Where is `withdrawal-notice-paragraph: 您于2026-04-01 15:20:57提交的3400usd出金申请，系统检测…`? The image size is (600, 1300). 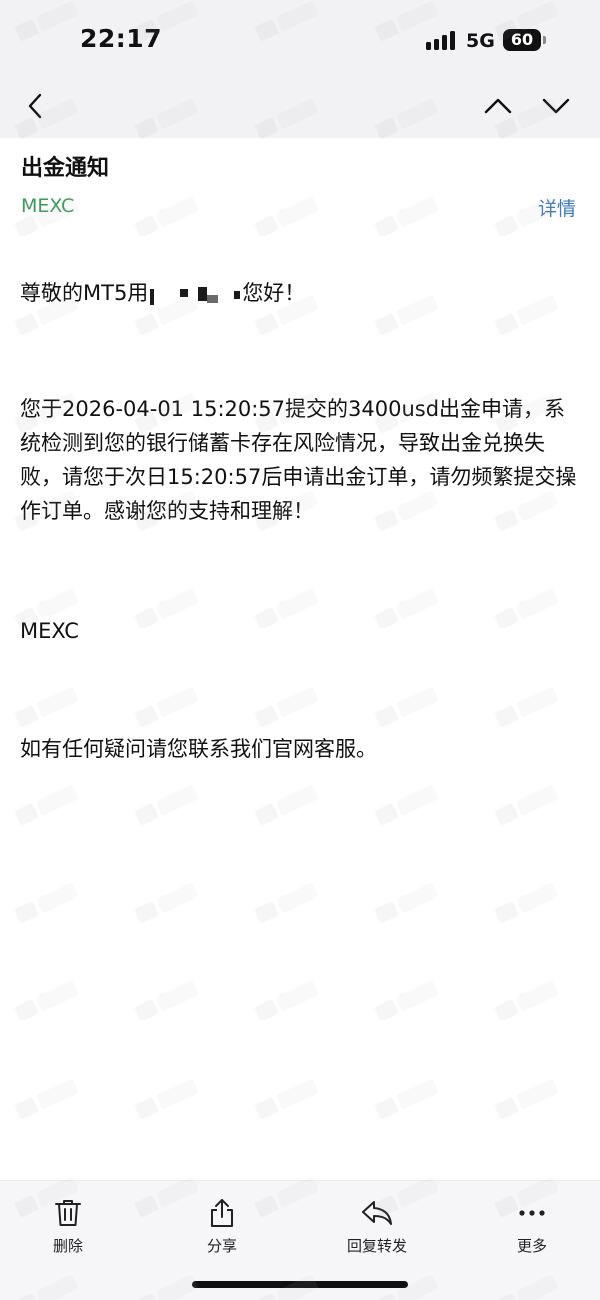
withdrawal-notice-paragraph: 您于2026-04-01 15:20:57提交的3400usd出金申请，系统检测… is located at coordinates (298, 460).